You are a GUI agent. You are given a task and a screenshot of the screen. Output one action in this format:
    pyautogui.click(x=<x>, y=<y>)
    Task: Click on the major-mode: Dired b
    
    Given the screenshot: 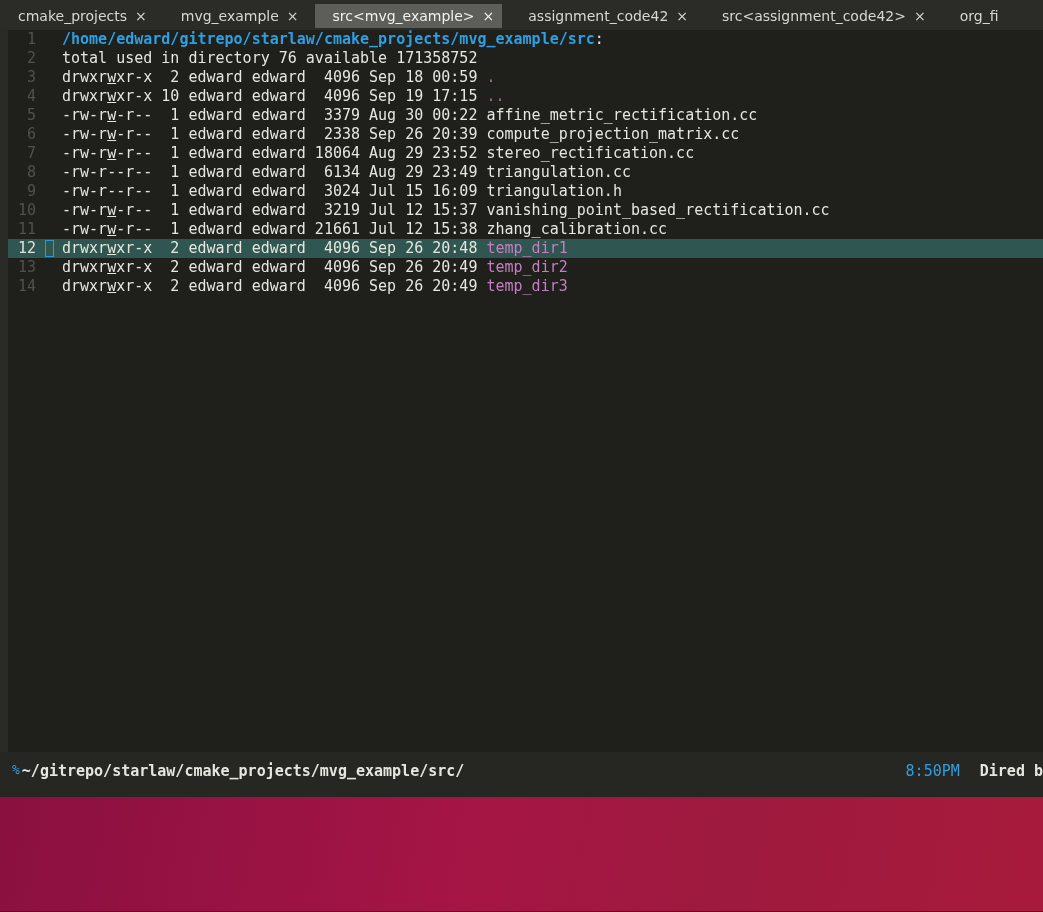 What is the action you would take?
    pyautogui.click(x=1011, y=771)
    